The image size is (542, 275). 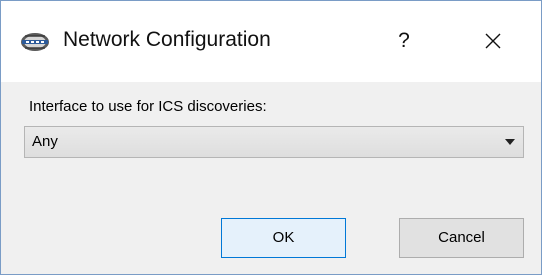 What do you see at coordinates (148, 106) in the screenshot?
I see `interface-label: Interface to use for ICS discoveries:` at bounding box center [148, 106].